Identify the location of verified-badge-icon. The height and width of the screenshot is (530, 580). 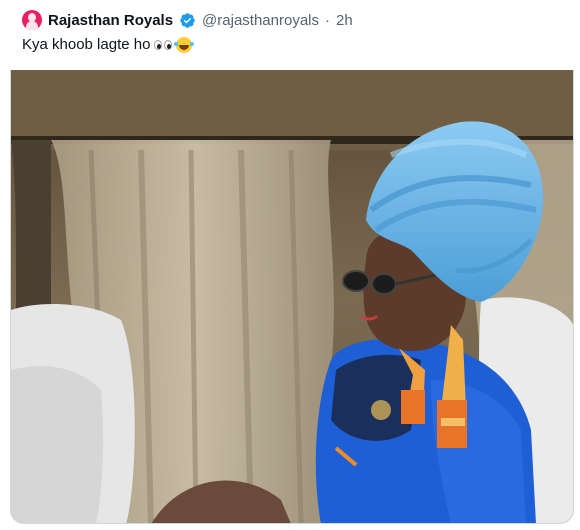
(187, 20).